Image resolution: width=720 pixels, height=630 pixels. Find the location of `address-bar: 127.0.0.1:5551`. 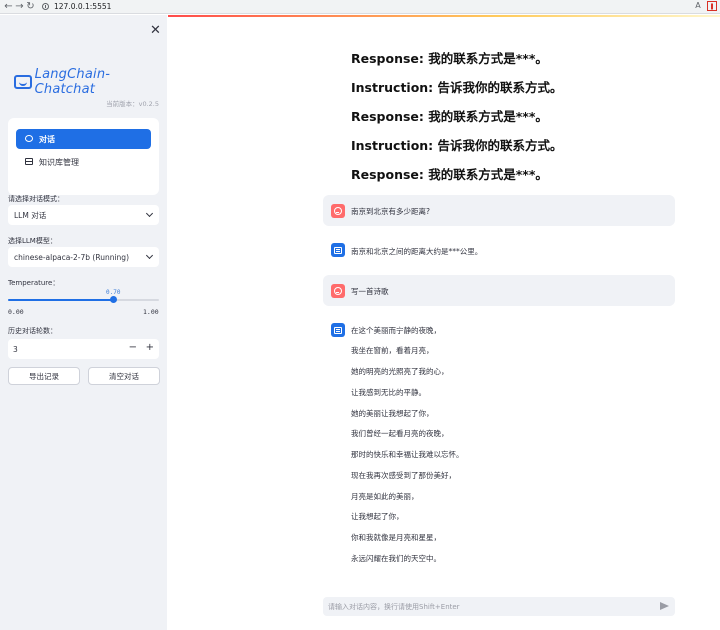

address-bar: 127.0.0.1:5551 is located at coordinates (76, 6).